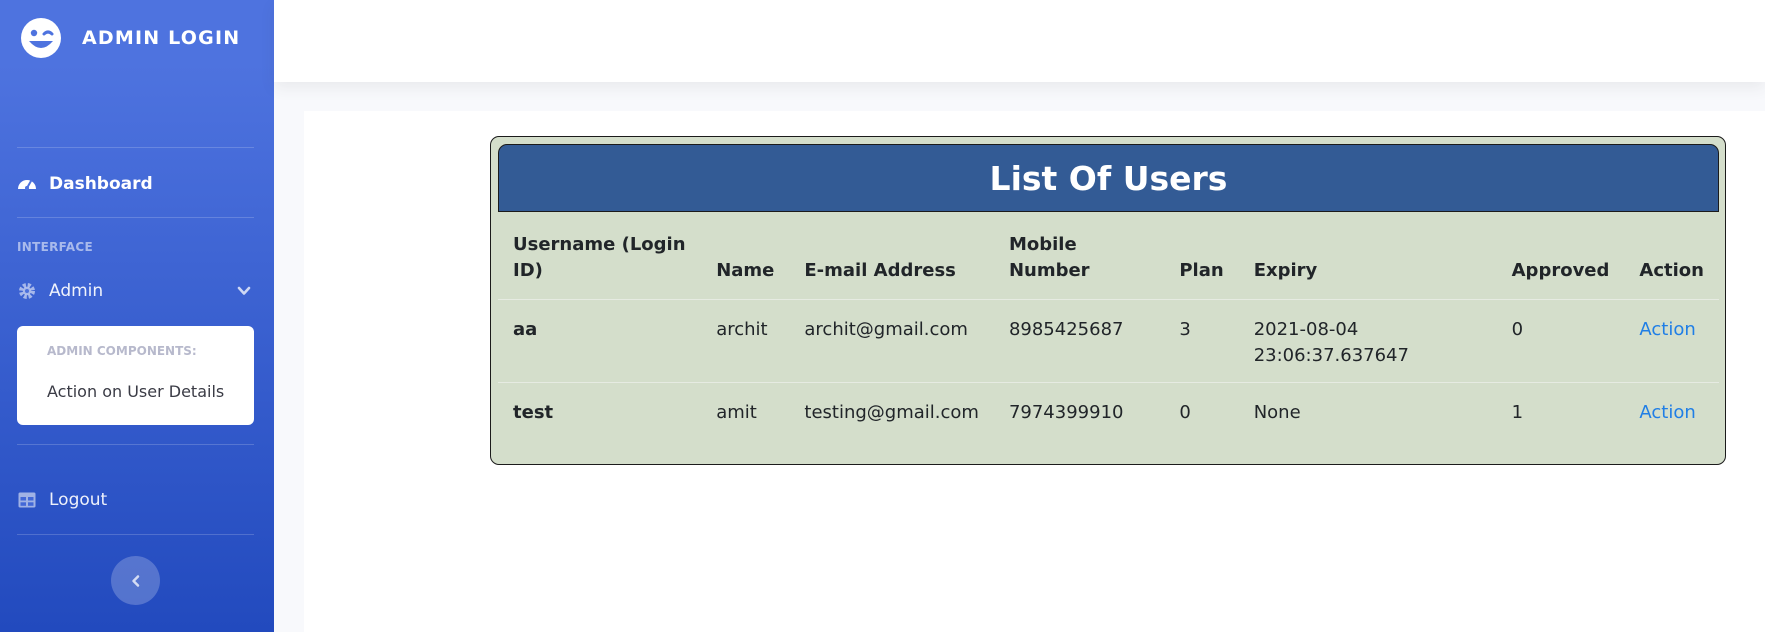  I want to click on laugh-wink-icon, so click(41, 38).